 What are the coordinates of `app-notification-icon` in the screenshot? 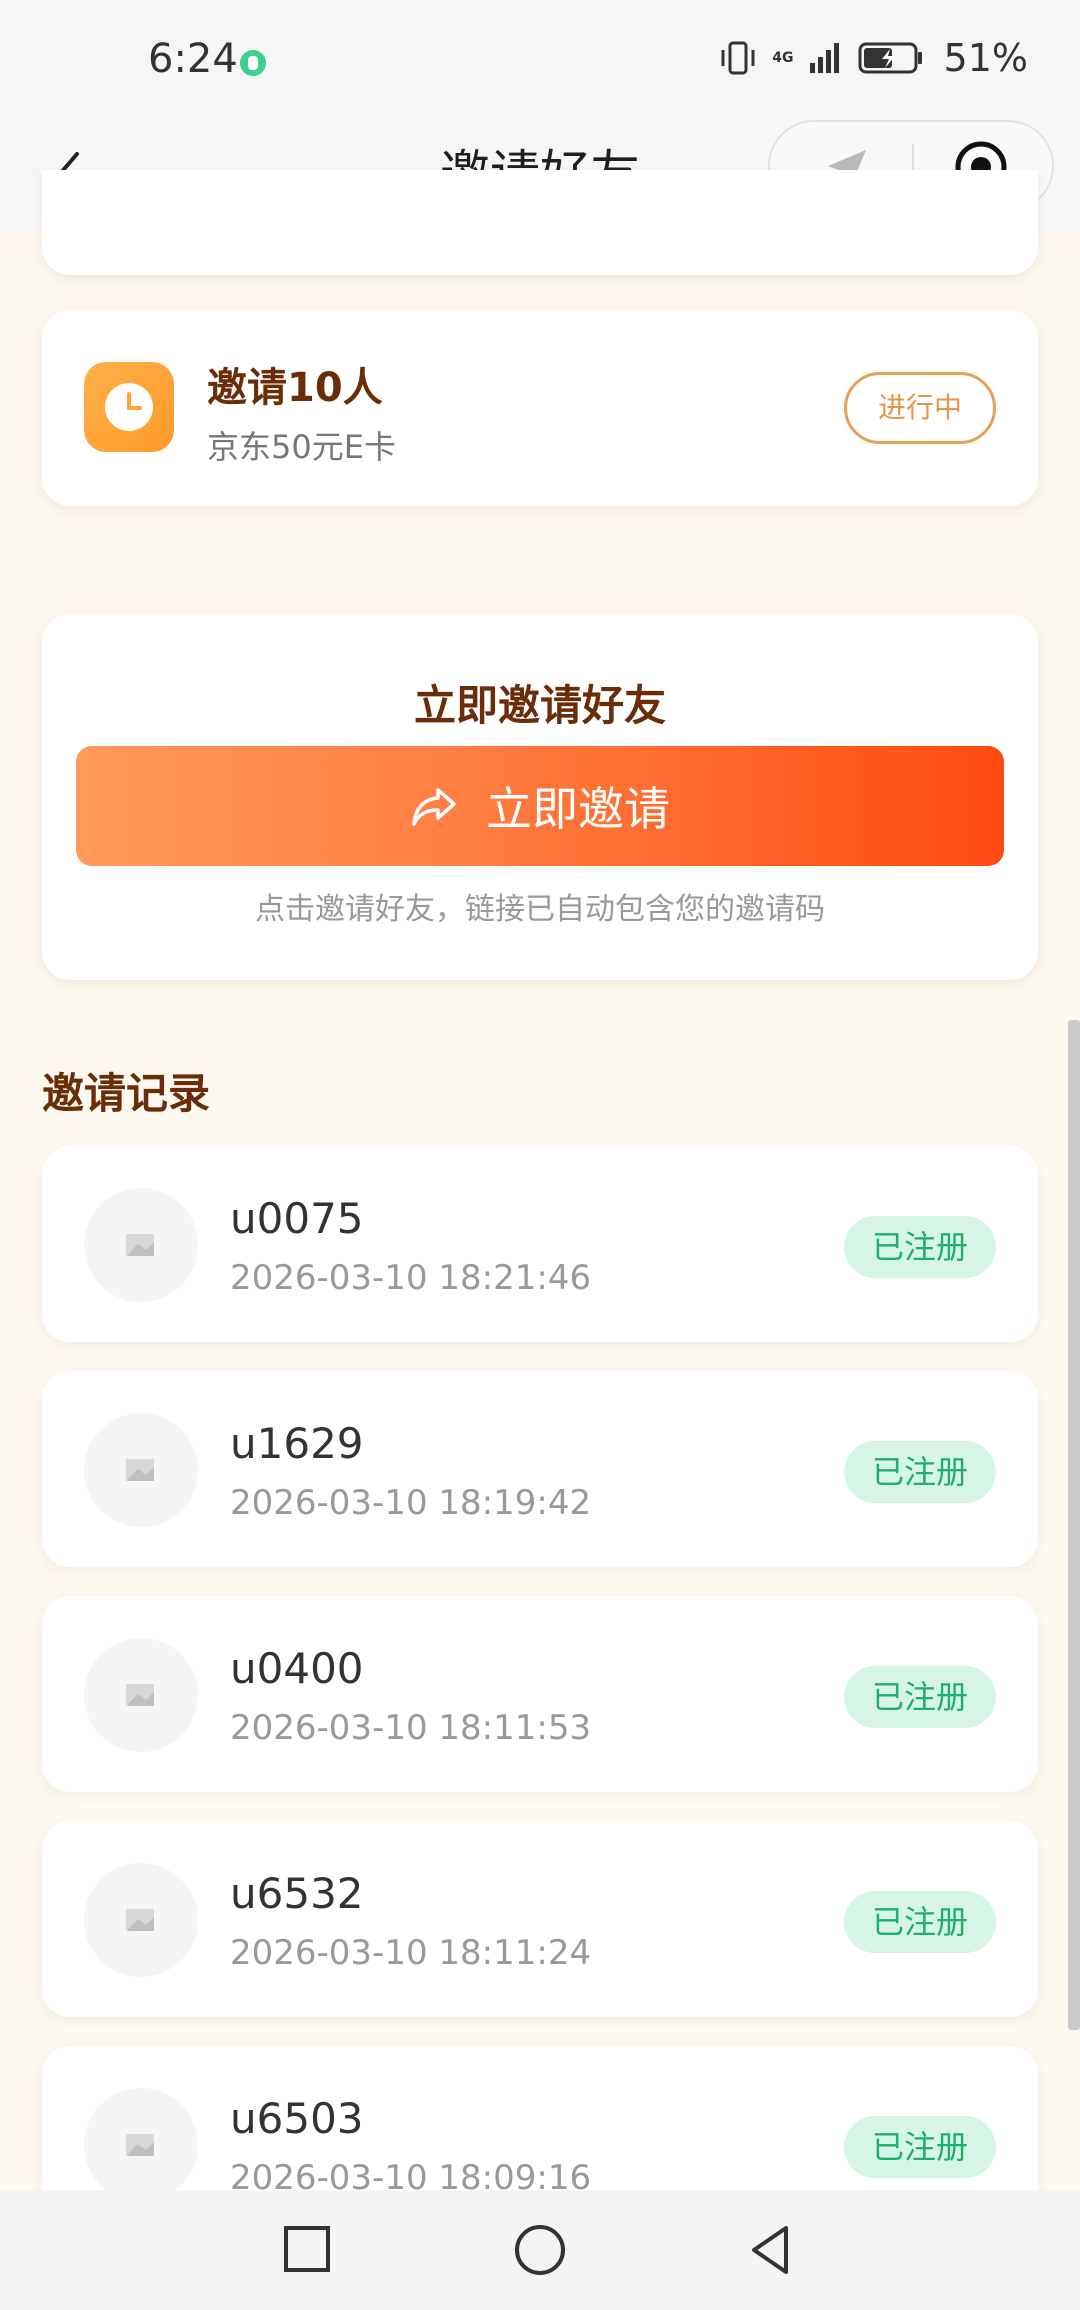 It's located at (253, 63).